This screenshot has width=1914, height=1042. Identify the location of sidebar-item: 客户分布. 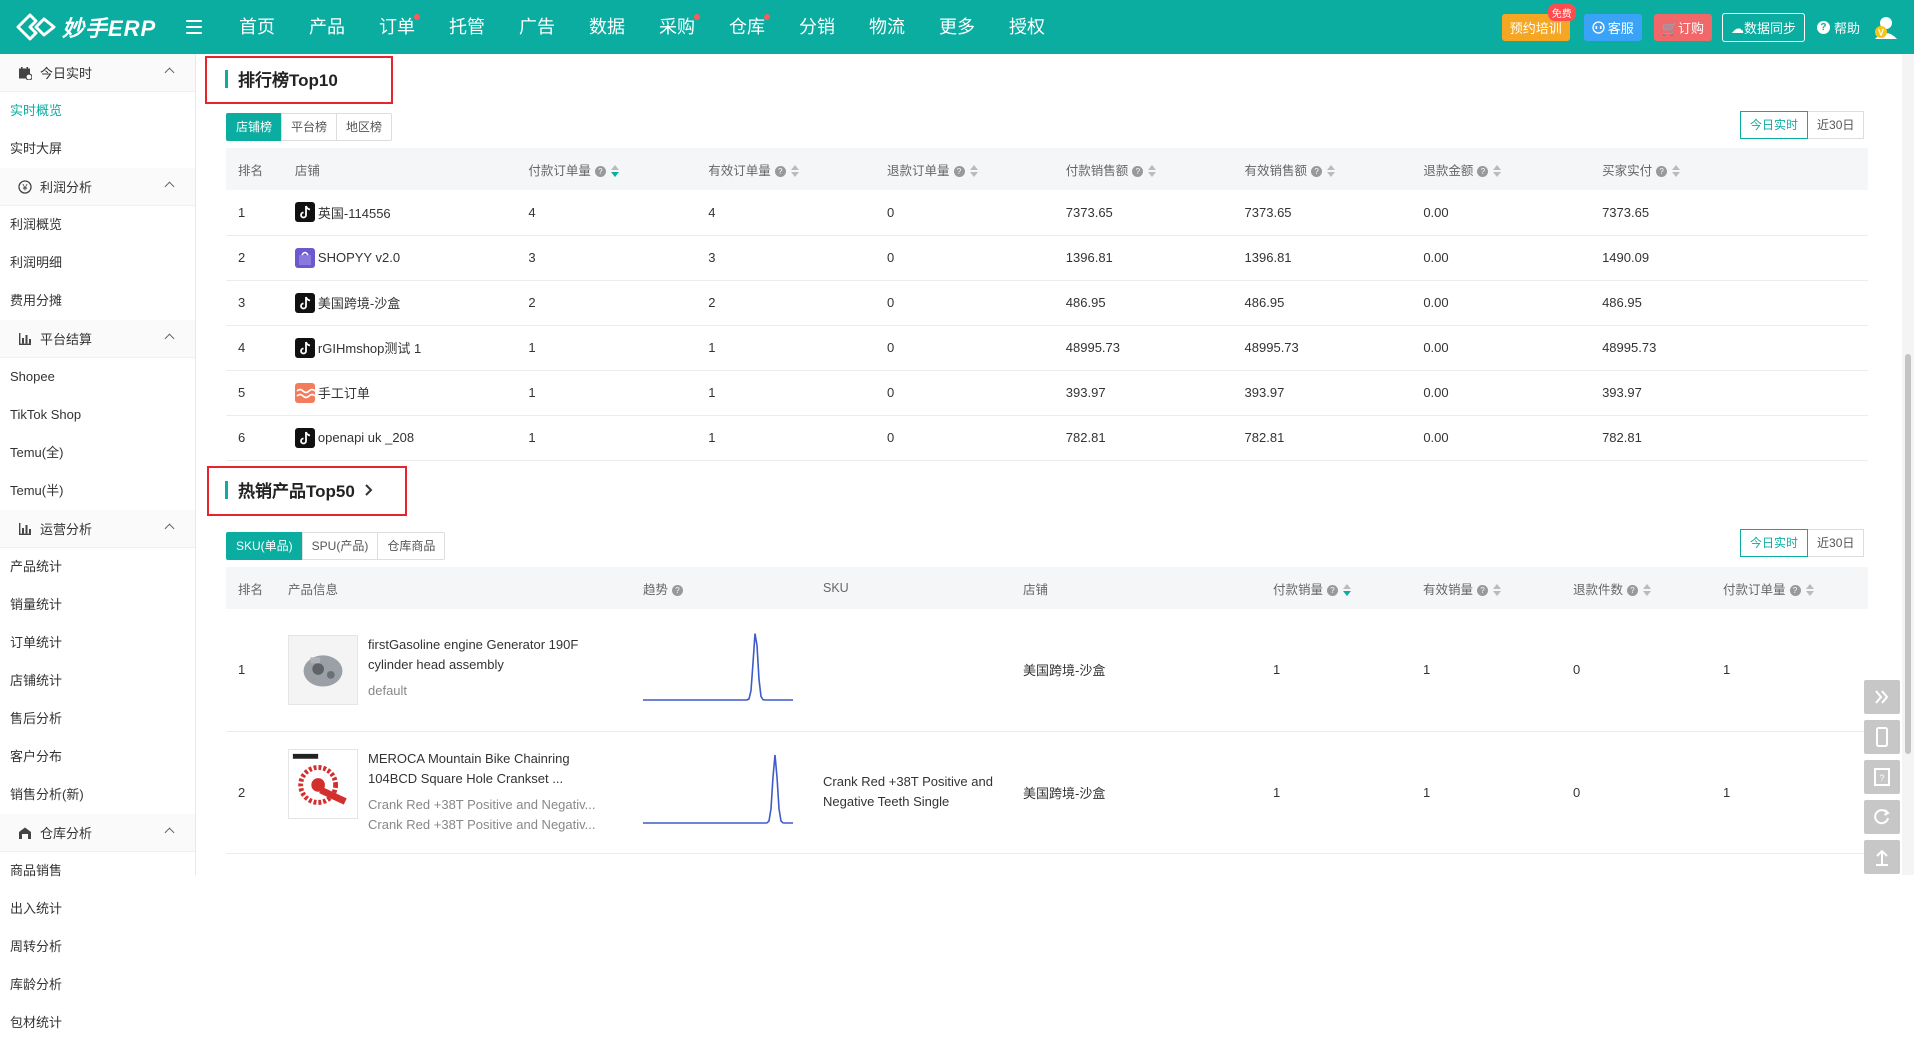
(56, 757).